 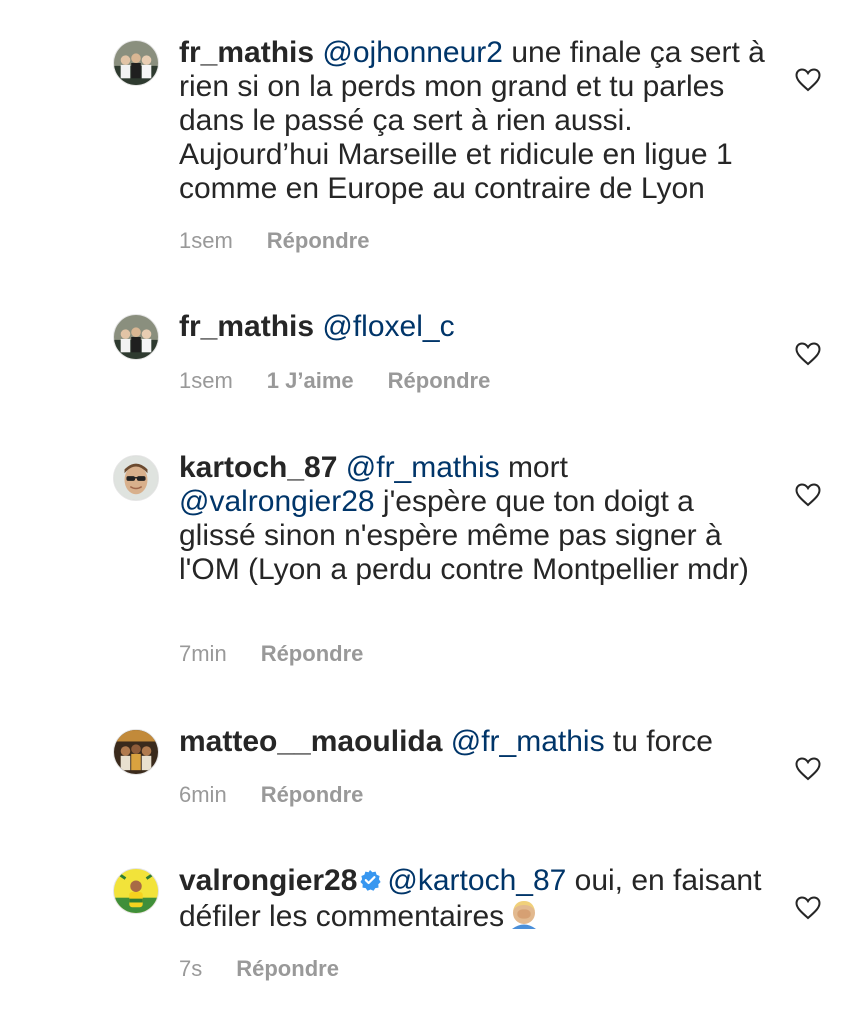 I want to click on comment-mention: @ojhonneur2, so click(x=412, y=52).